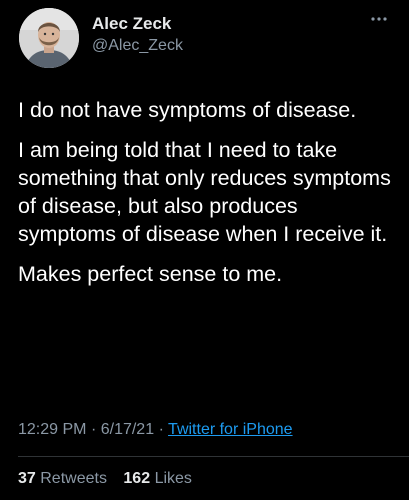  What do you see at coordinates (27, 478) in the screenshot?
I see `retweets-count: 37` at bounding box center [27, 478].